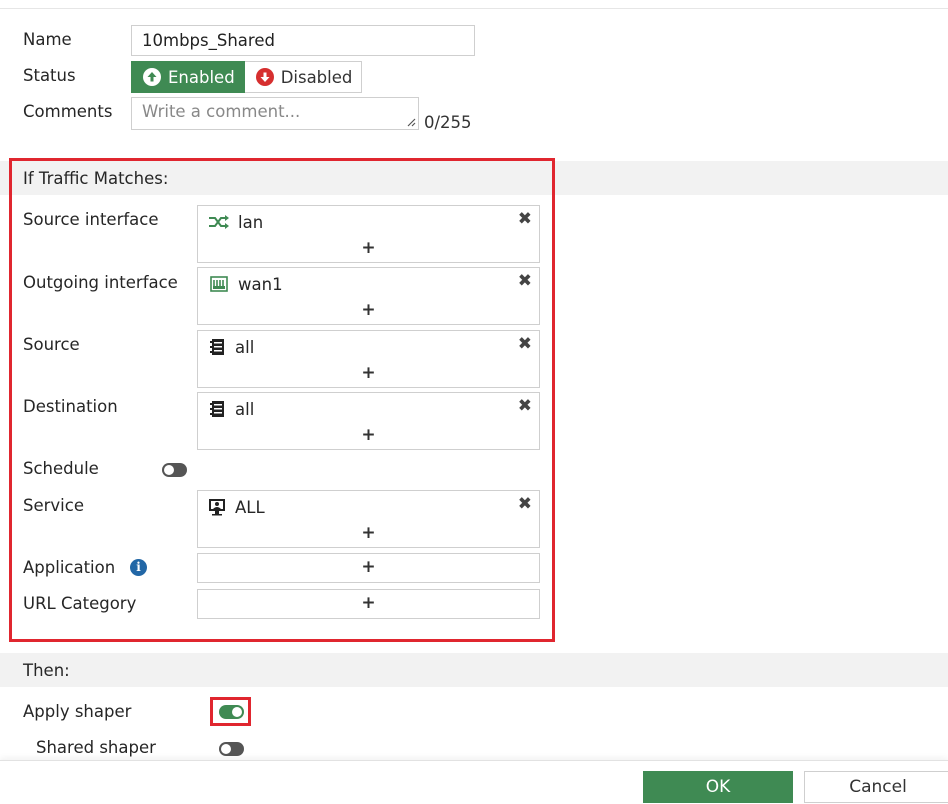 The width and height of the screenshot is (948, 804). I want to click on name-label: Name, so click(47, 39).